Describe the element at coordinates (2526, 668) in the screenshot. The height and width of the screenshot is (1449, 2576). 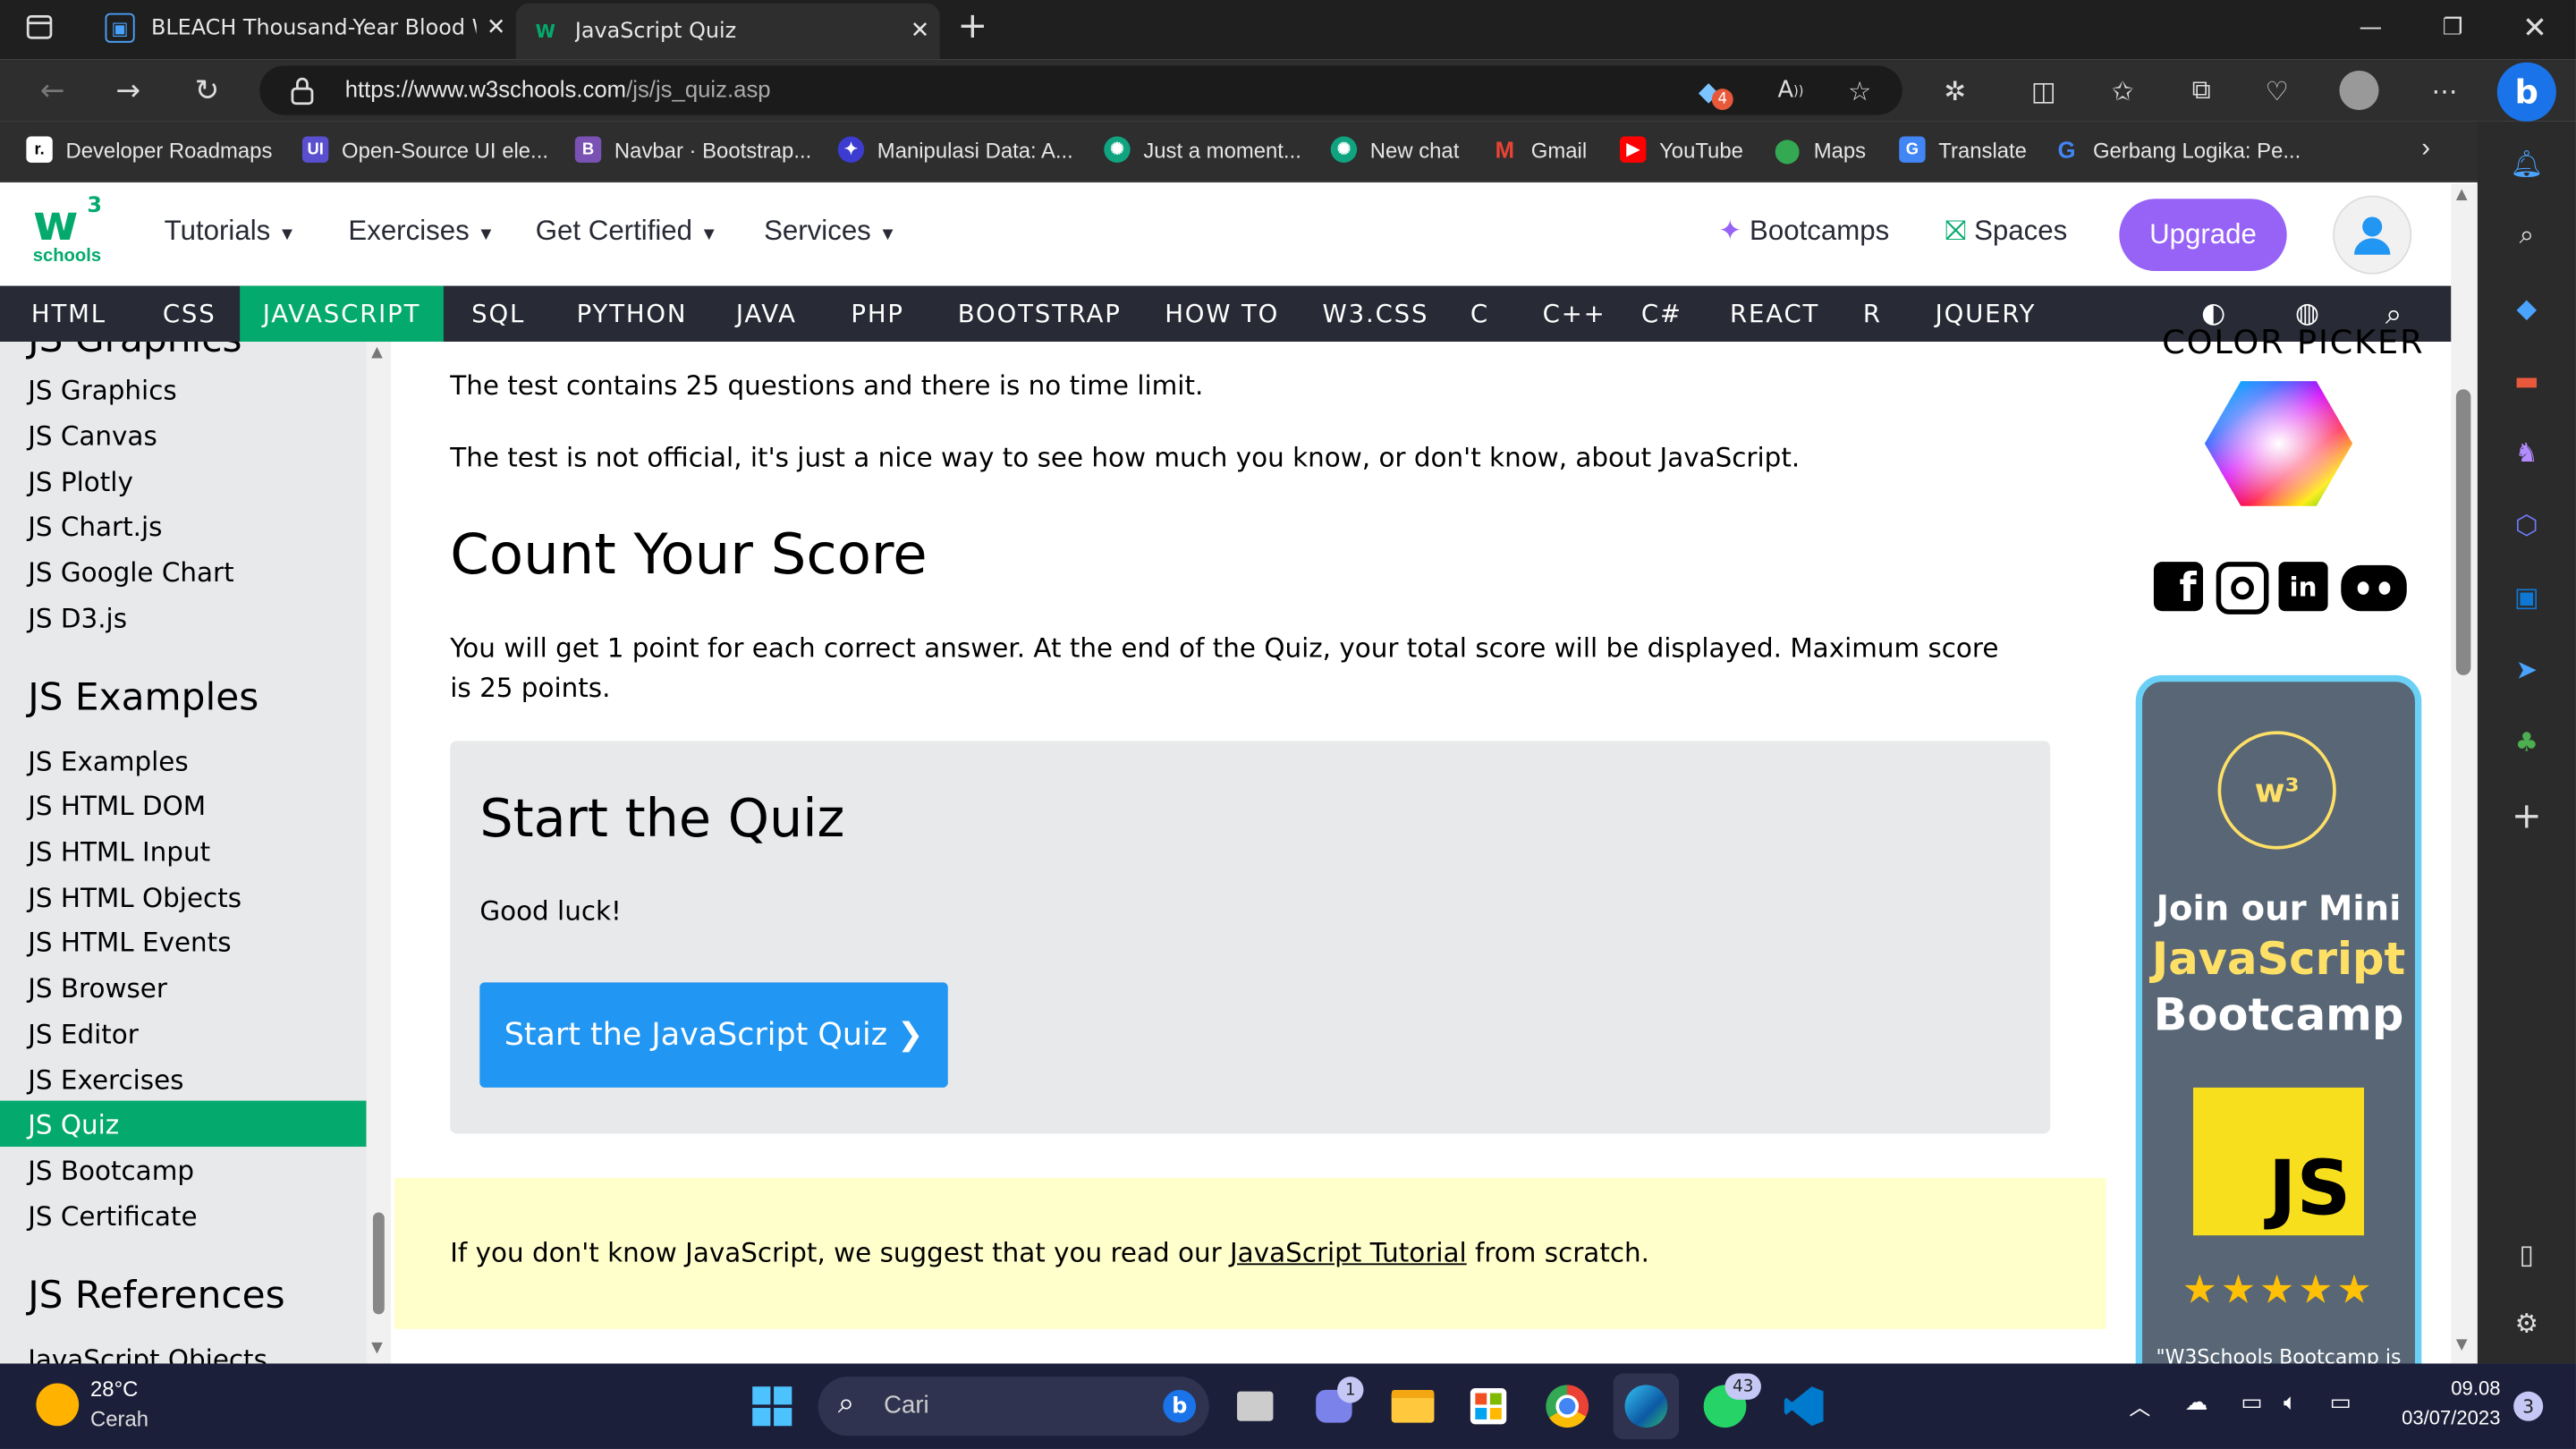
I see `drop-send-icon: ➤` at that location.